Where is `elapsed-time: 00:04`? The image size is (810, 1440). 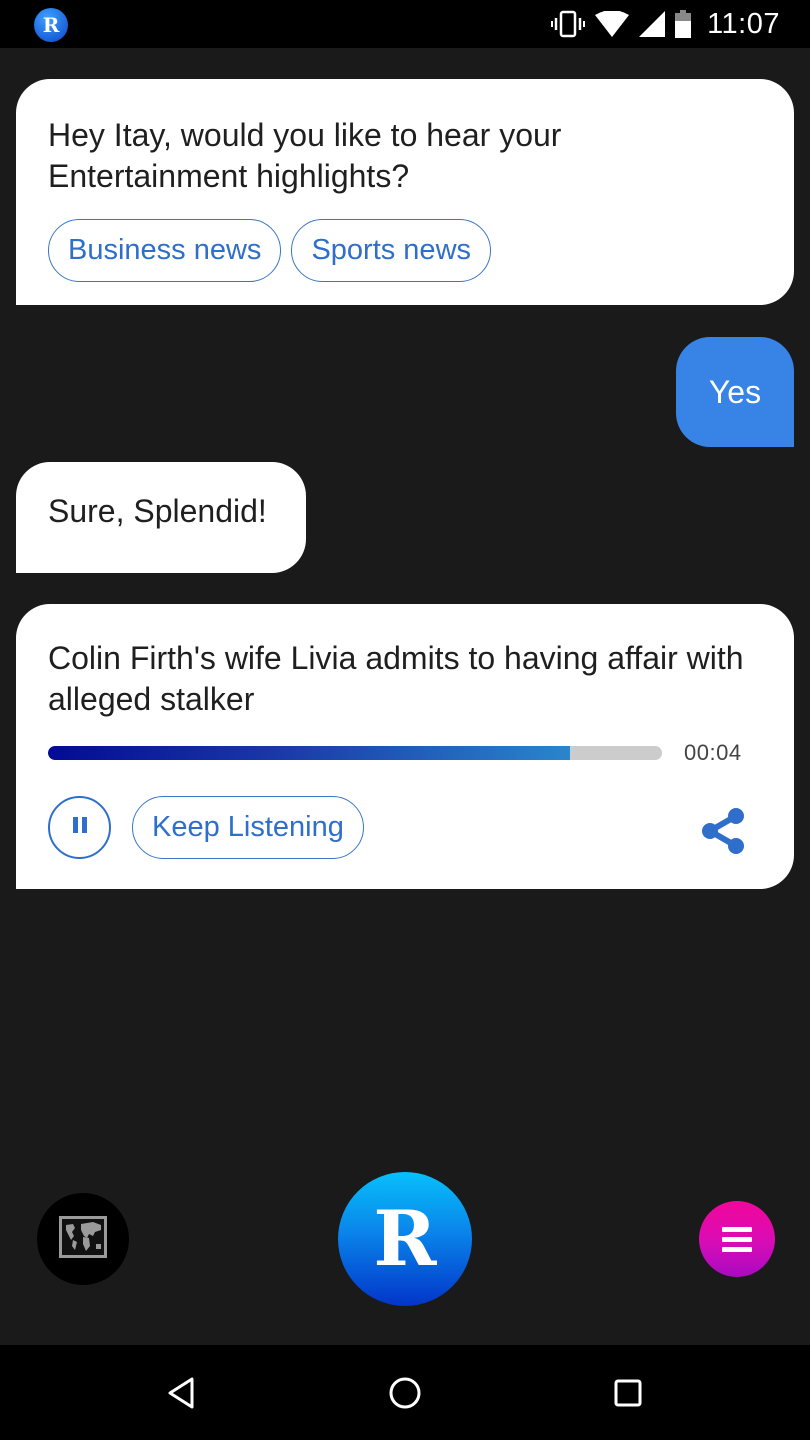 elapsed-time: 00:04 is located at coordinates (713, 752).